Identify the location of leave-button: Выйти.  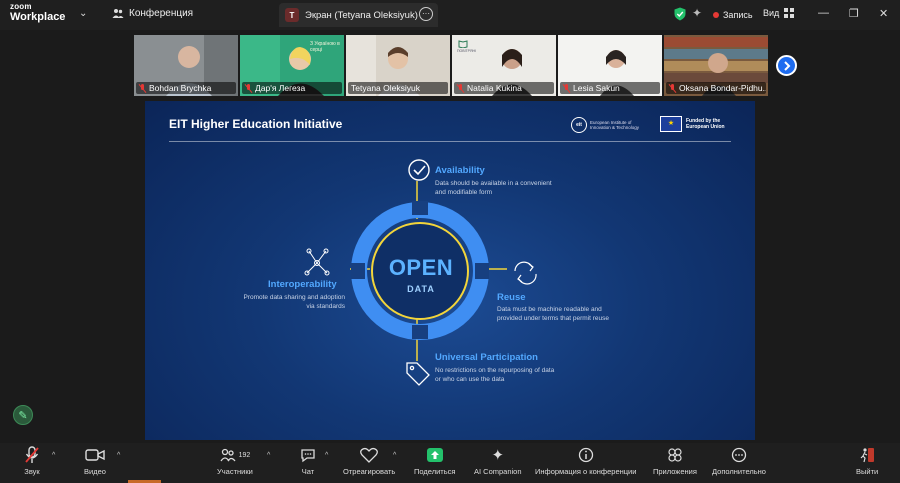
(867, 460).